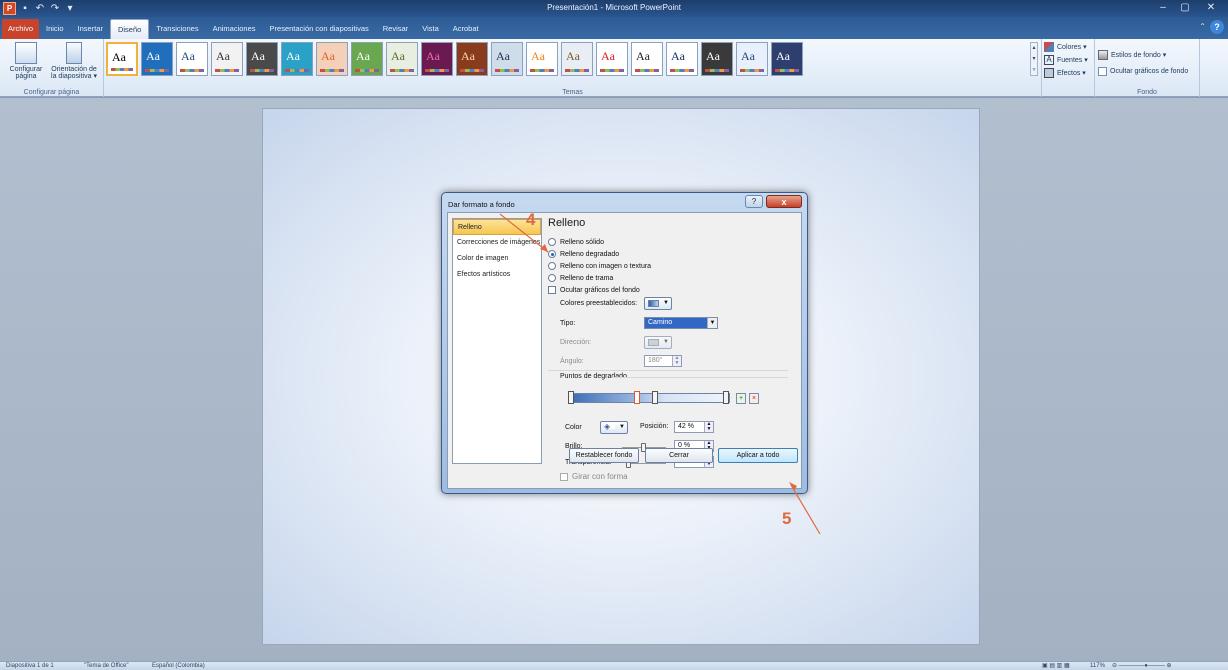  Describe the element at coordinates (25, 9) in the screenshot. I see `save-icon: ▪` at that location.